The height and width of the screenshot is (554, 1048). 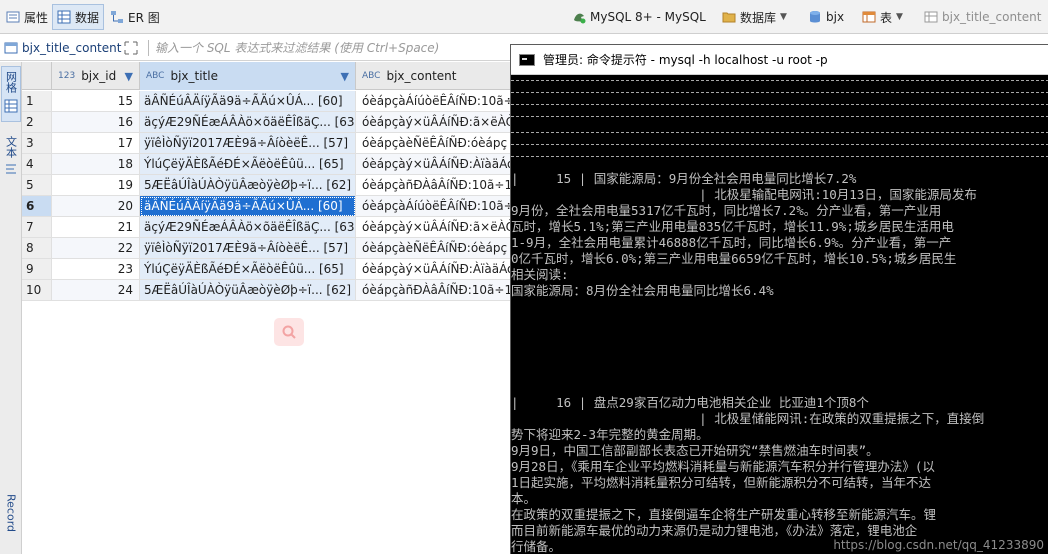 I want to click on schema-selector: bjx, so click(x=826, y=17).